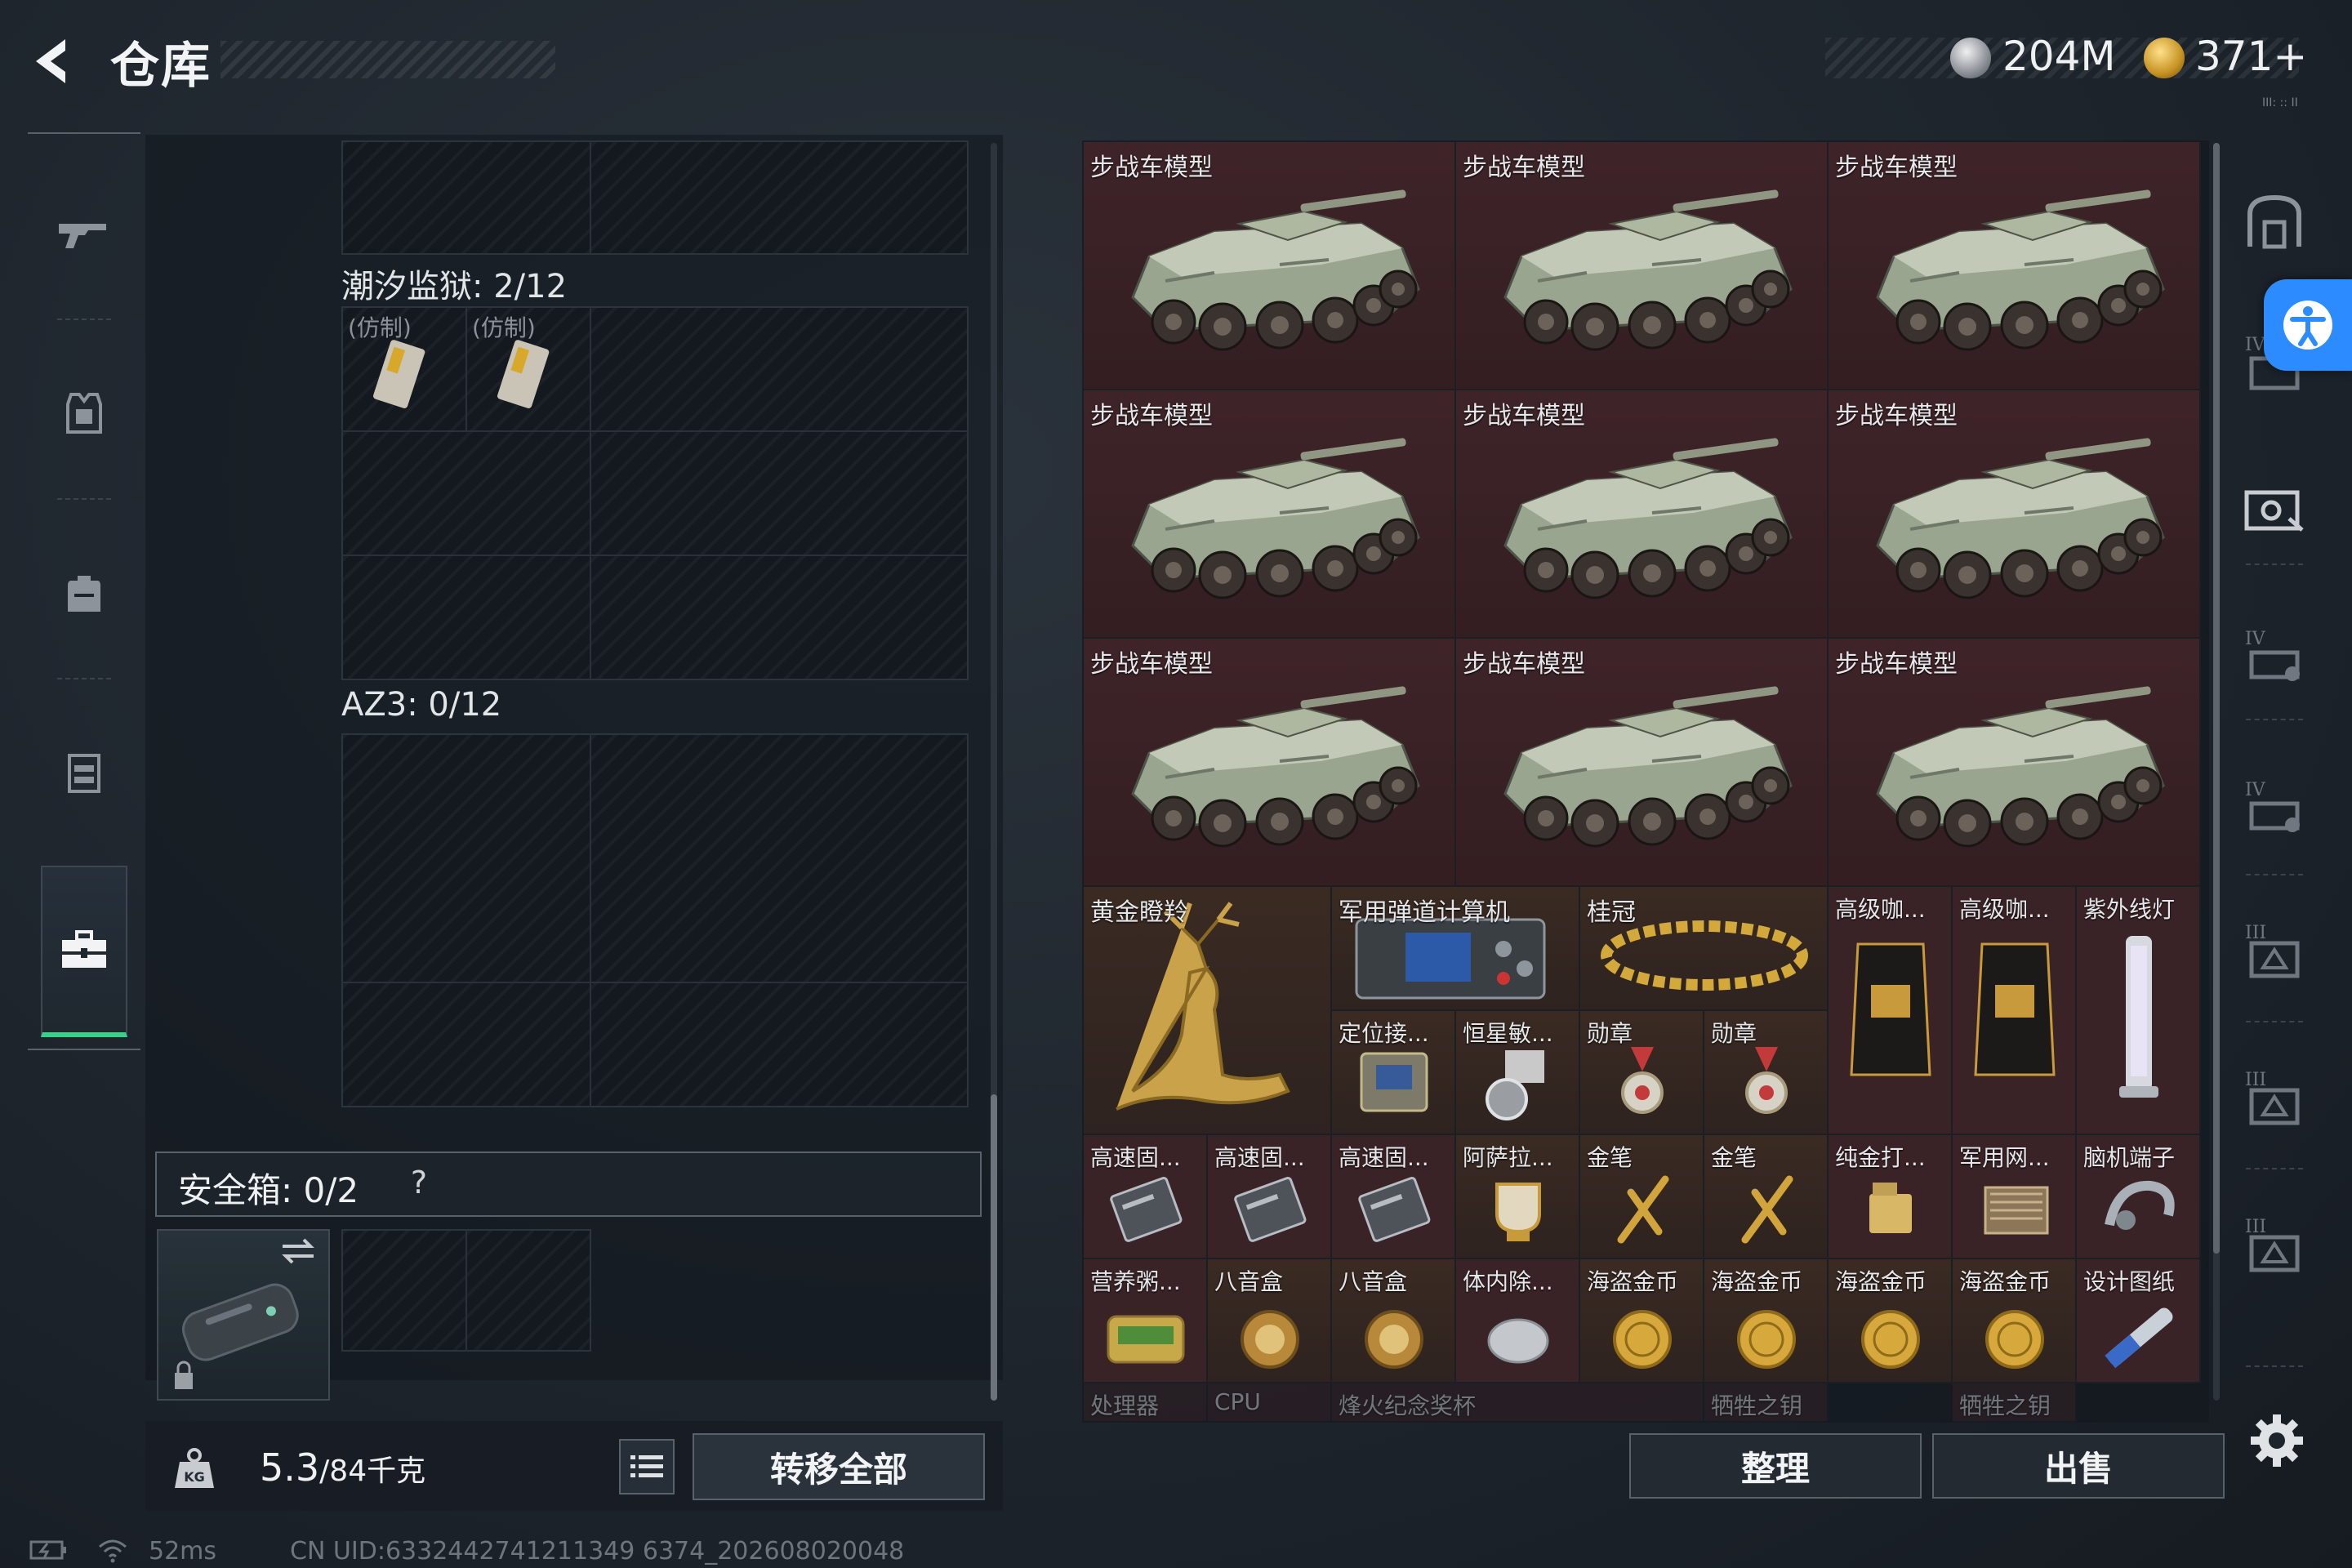  Describe the element at coordinates (655, 920) in the screenshot. I see `container-2-grid` at that location.